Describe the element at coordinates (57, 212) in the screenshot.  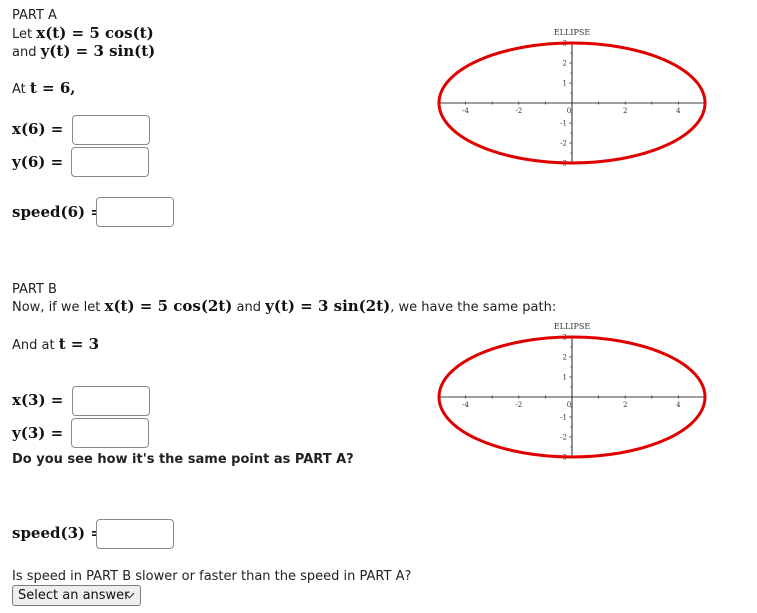
I see `speed6-label: speed(6) =` at that location.